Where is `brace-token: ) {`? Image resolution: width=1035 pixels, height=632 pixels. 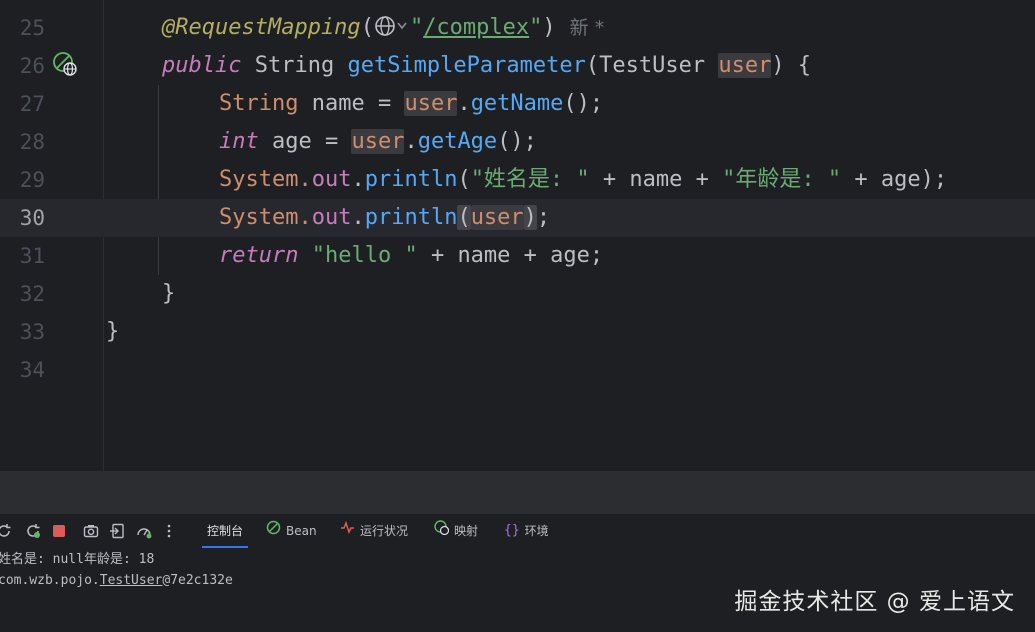 brace-token: ) { is located at coordinates (791, 65).